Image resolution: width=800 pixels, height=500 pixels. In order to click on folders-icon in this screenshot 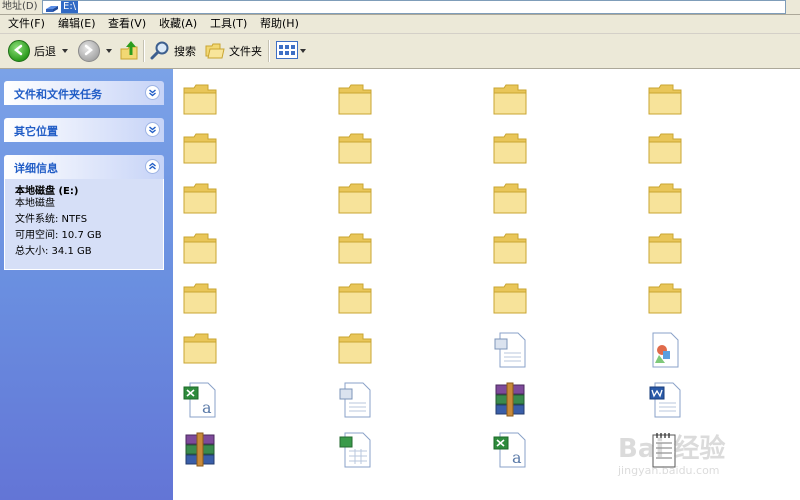, I will do `click(215, 51)`.